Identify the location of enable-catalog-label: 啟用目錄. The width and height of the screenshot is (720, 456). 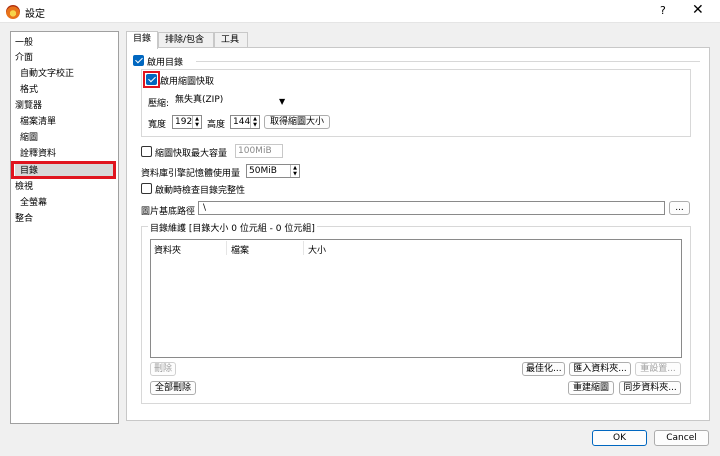
(165, 63).